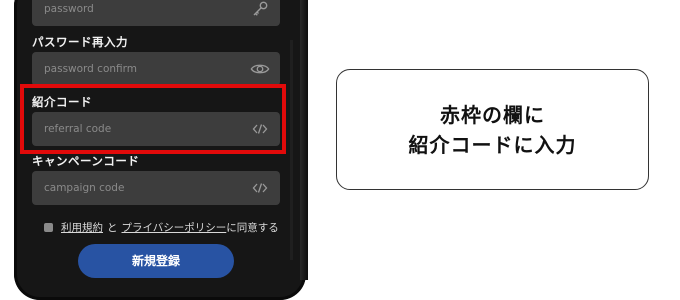 This screenshot has width=680, height=300. What do you see at coordinates (138, 188) in the screenshot?
I see `campaign-code-input` at bounding box center [138, 188].